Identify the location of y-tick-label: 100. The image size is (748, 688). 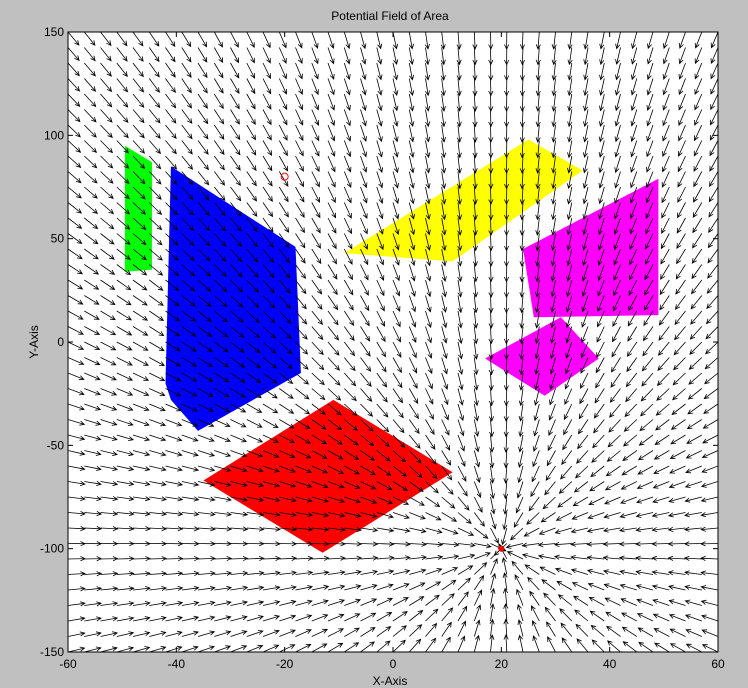
(54, 135).